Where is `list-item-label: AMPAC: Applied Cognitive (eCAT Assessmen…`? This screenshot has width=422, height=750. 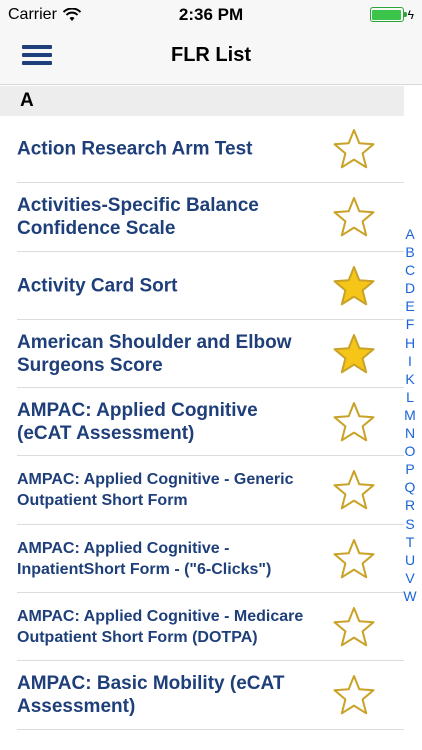
list-item-label: AMPAC: Applied Cognitive (eCAT Assessmen… is located at coordinates (137, 421).